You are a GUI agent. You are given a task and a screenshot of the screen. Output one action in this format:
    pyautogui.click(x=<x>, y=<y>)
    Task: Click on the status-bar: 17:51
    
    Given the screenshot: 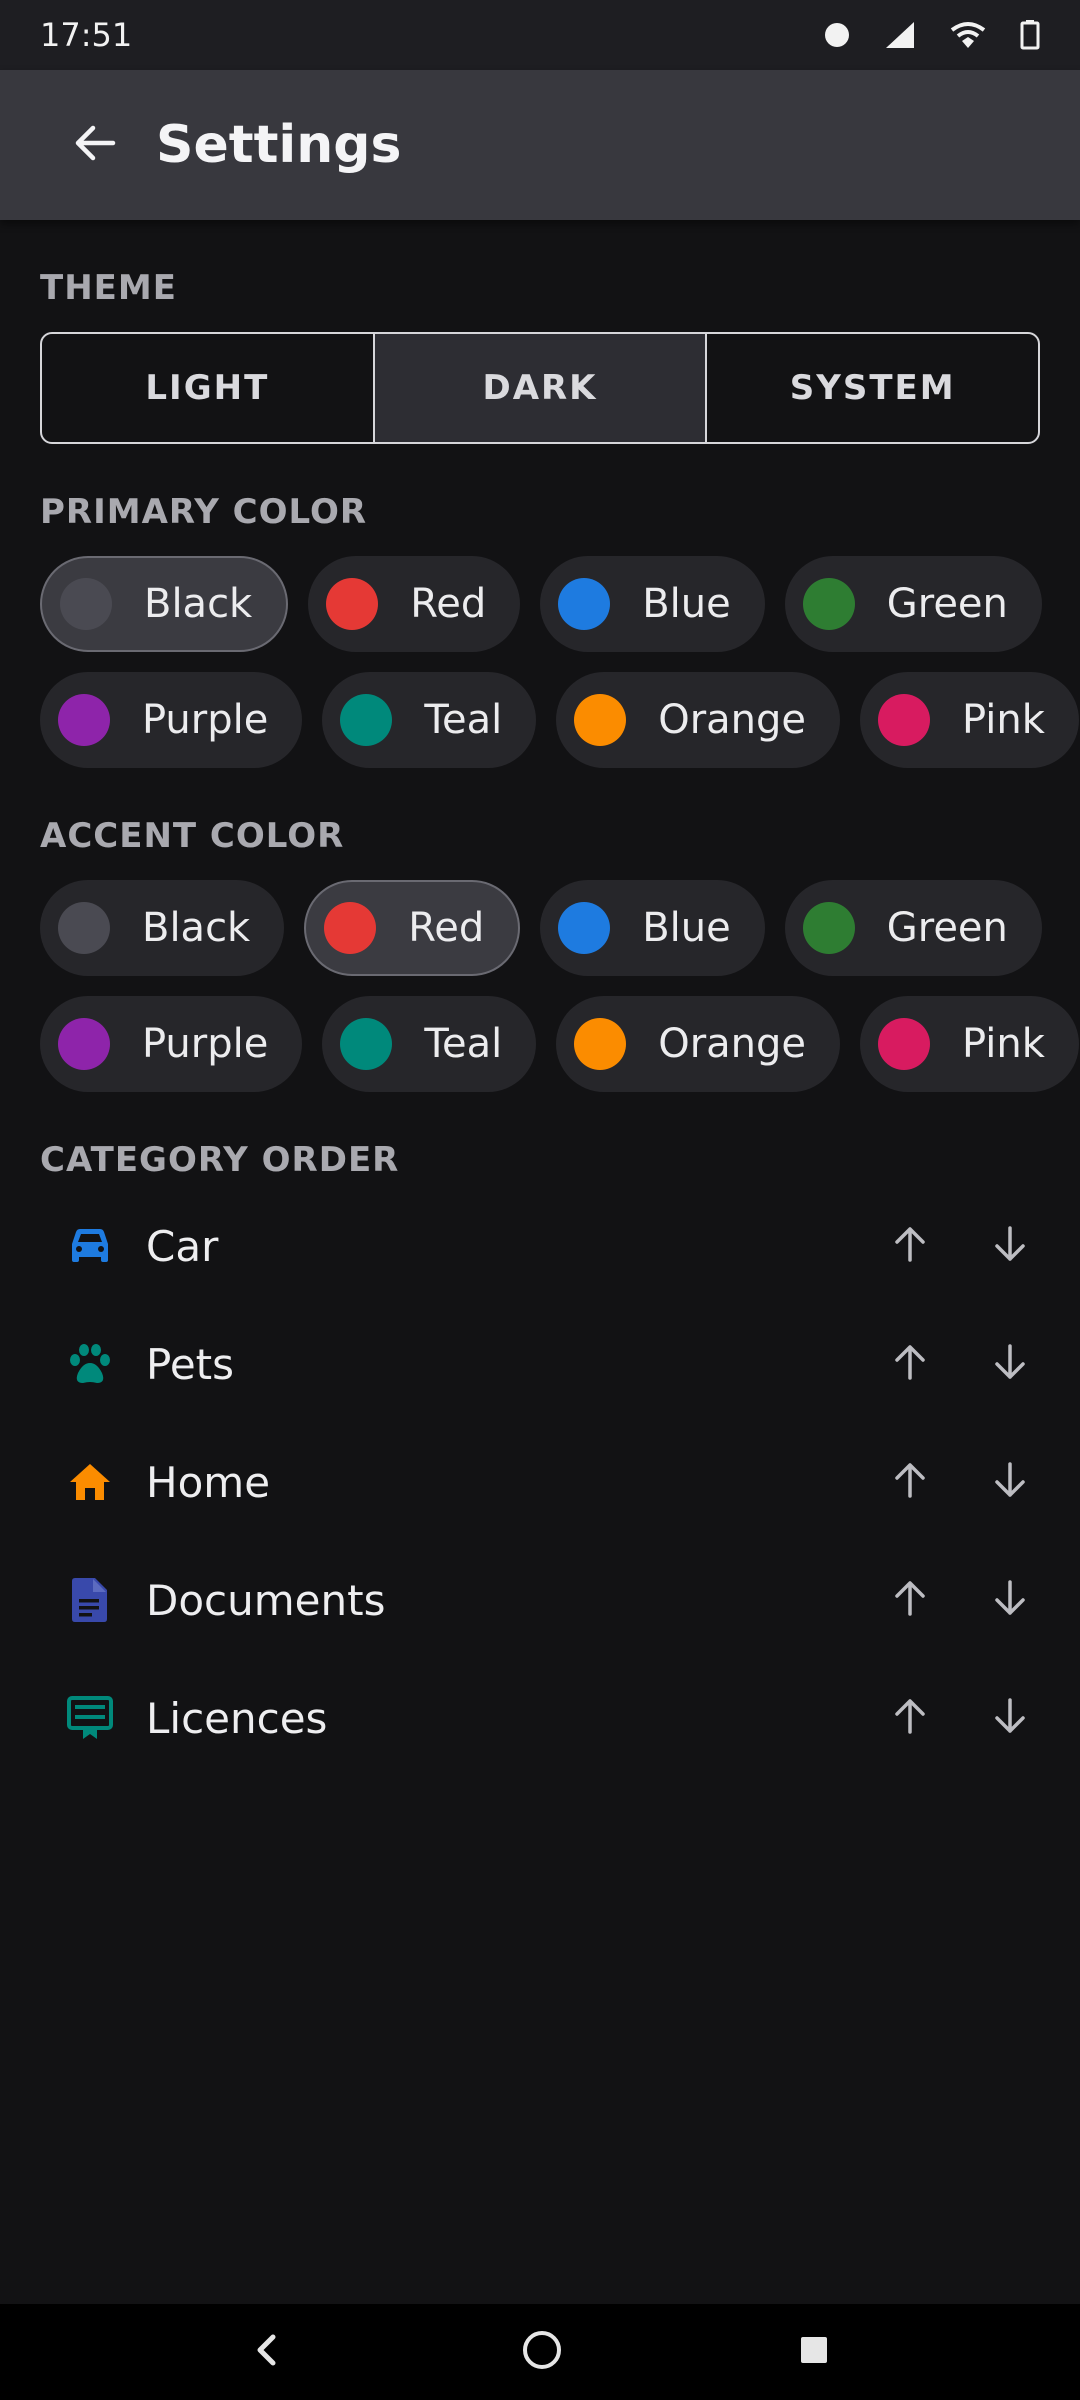 What is the action you would take?
    pyautogui.click(x=540, y=35)
    